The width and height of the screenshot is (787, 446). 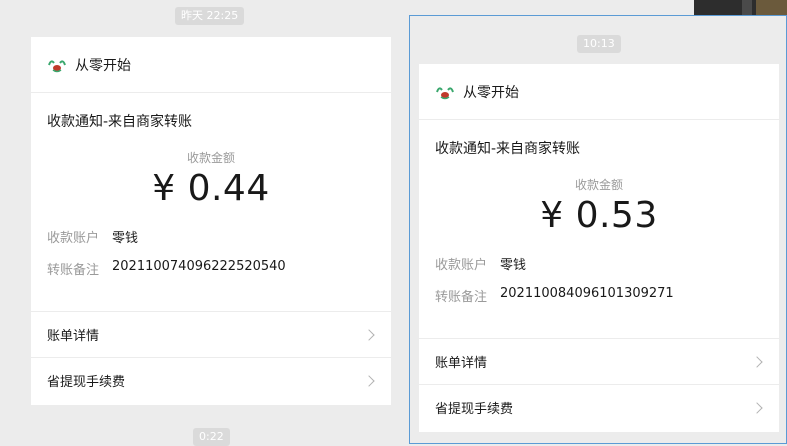 What do you see at coordinates (210, 16) in the screenshot?
I see `timestamp-pill: 昨天 22:25` at bounding box center [210, 16].